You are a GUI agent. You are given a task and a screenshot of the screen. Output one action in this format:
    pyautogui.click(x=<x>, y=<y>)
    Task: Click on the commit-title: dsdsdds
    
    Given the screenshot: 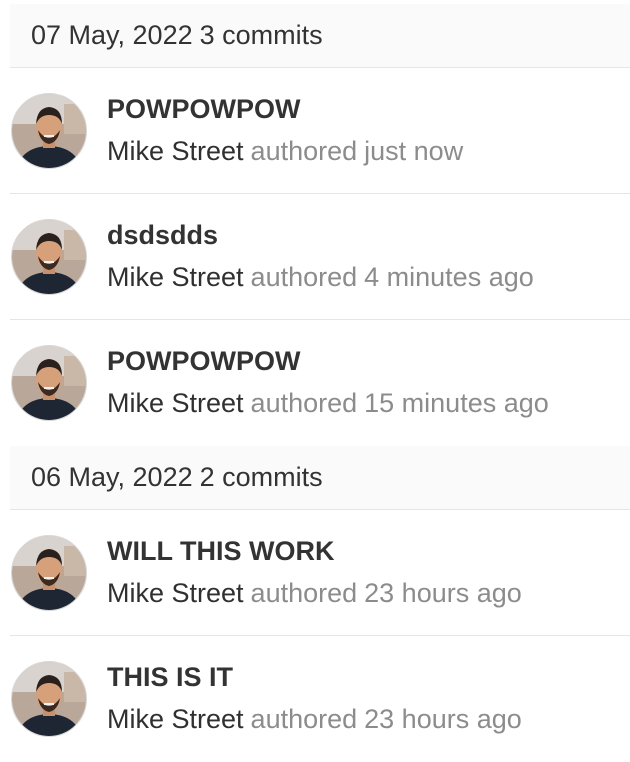 What is the action you would take?
    pyautogui.click(x=162, y=235)
    